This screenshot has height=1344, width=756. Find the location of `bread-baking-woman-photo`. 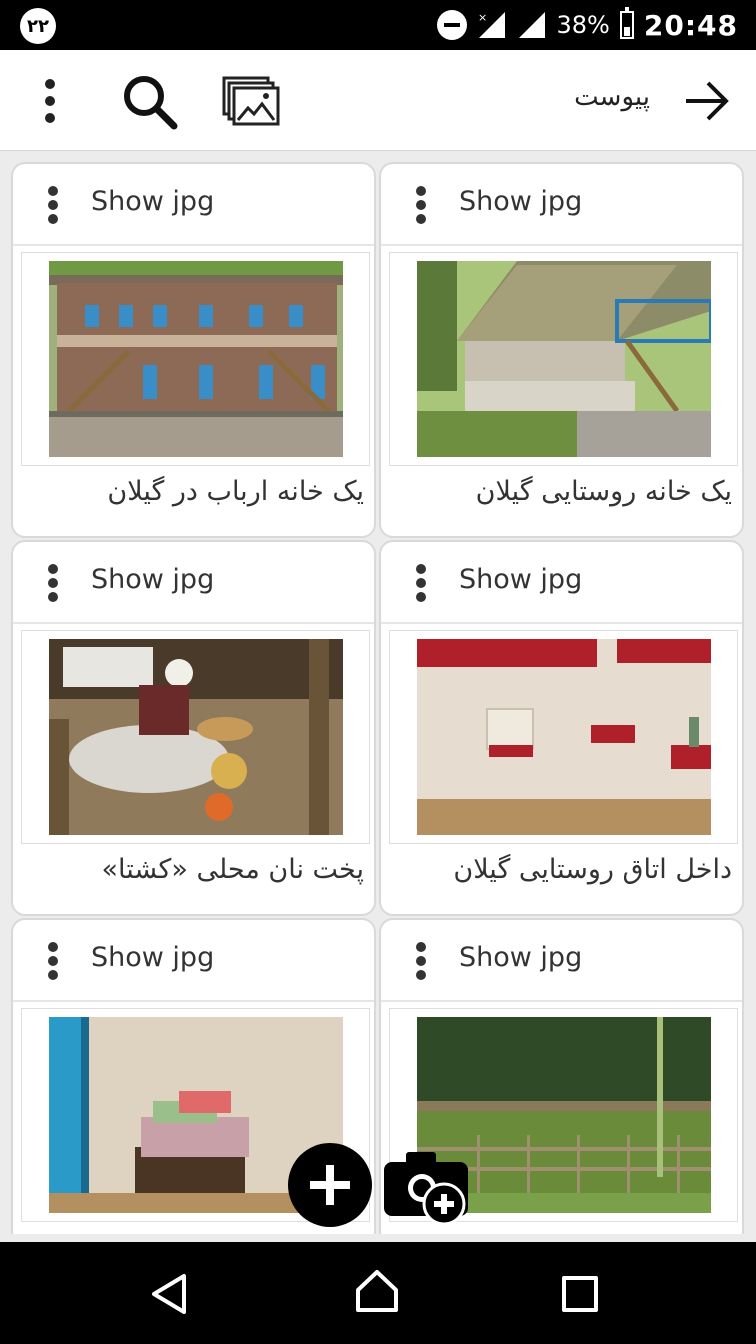

bread-baking-woman-photo is located at coordinates (196, 737).